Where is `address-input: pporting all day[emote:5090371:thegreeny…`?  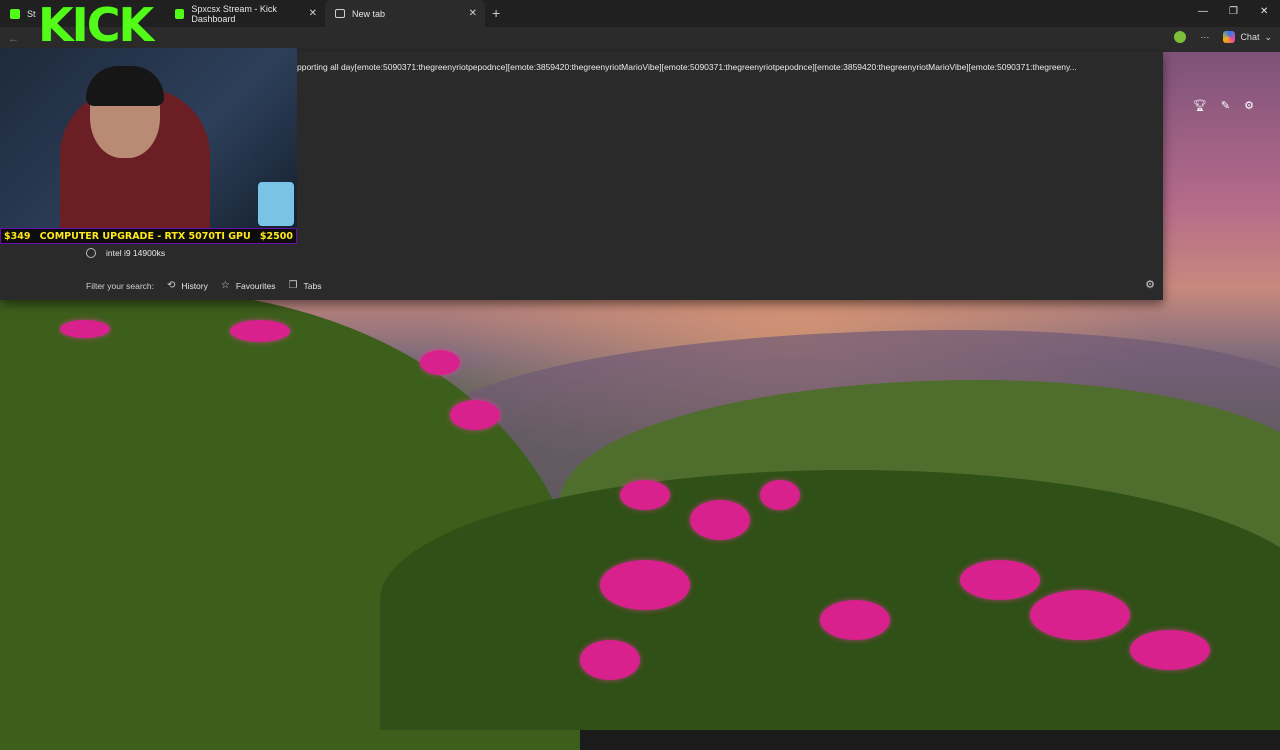 address-input: pporting all day[emote:5090371:thegreeny… is located at coordinates (727, 67).